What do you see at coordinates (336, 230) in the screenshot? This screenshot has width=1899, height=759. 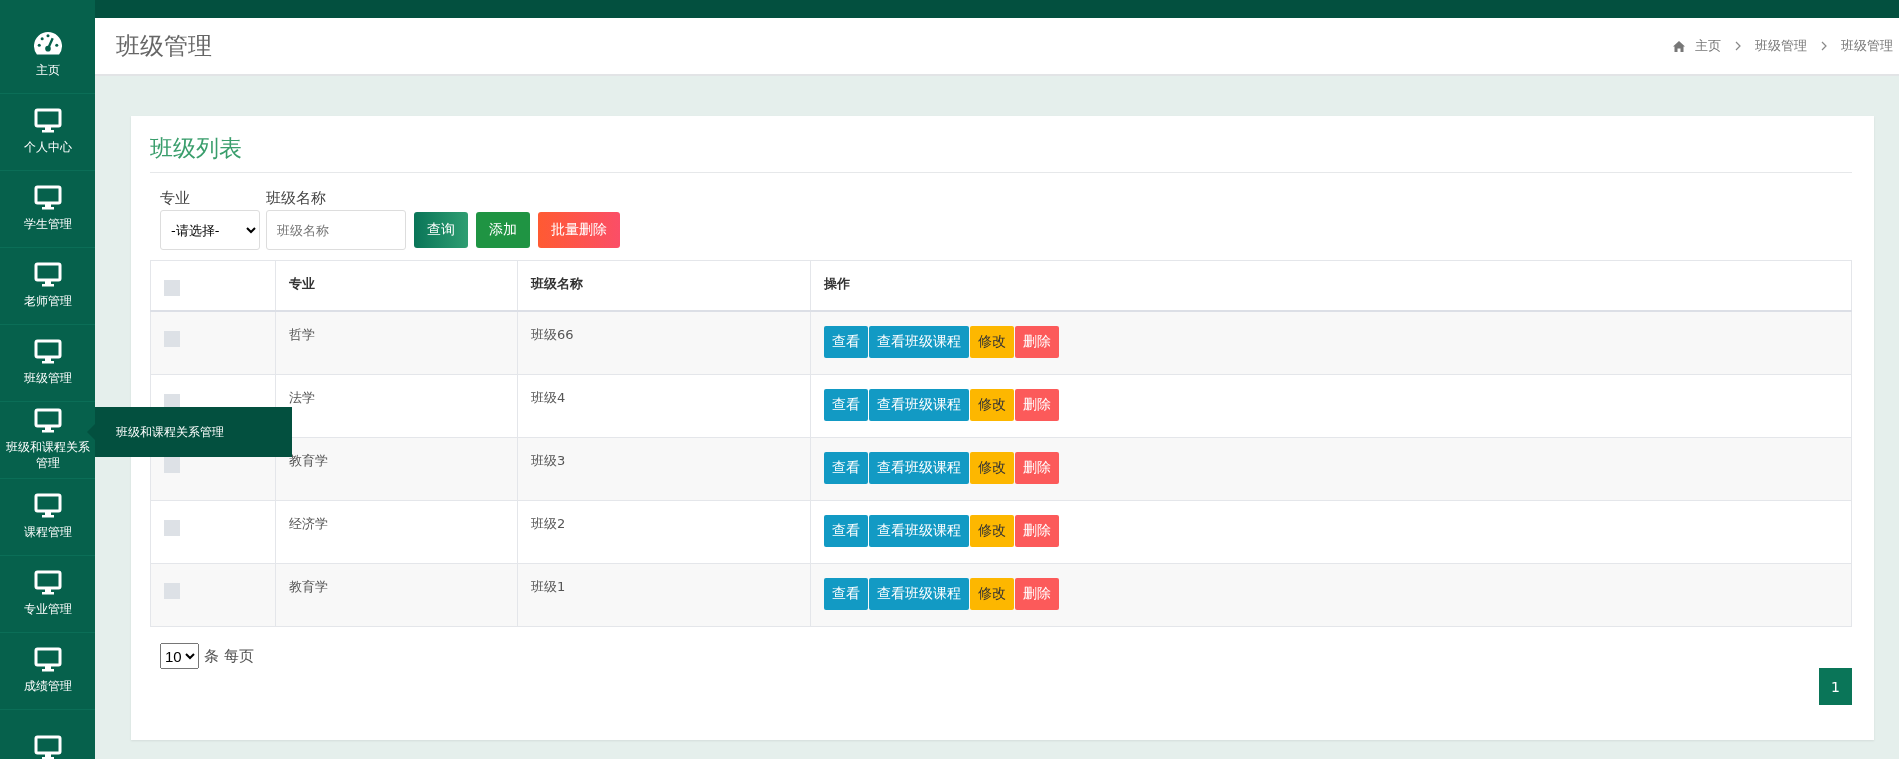 I see `input-field: 班级名称` at bounding box center [336, 230].